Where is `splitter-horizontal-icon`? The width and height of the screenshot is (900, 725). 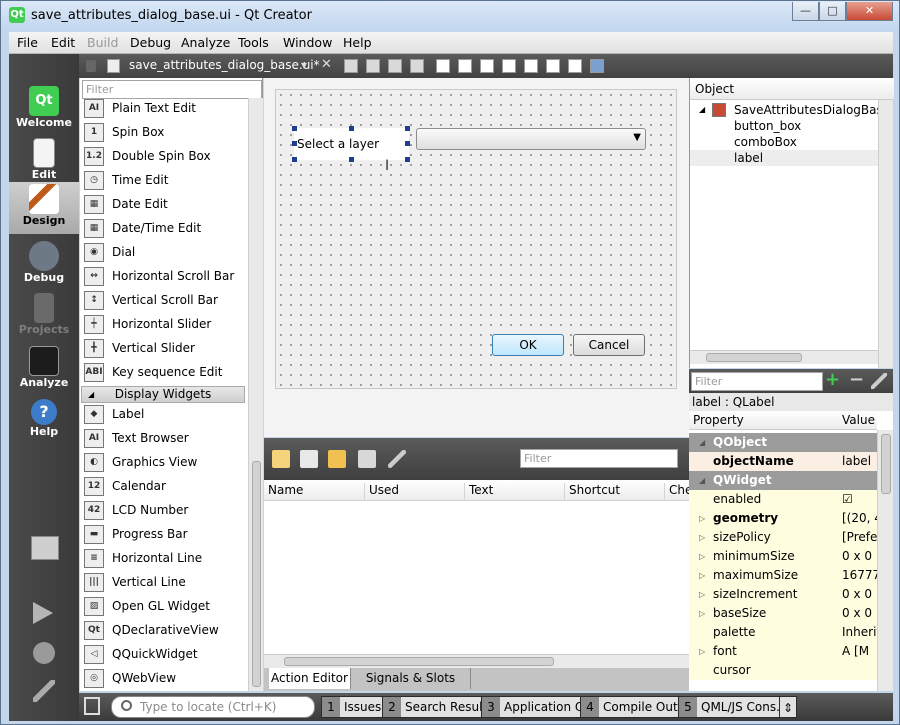
splitter-horizontal-icon is located at coordinates (487, 66).